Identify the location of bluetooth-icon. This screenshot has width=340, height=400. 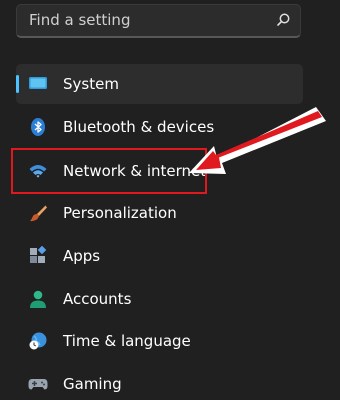
(38, 127).